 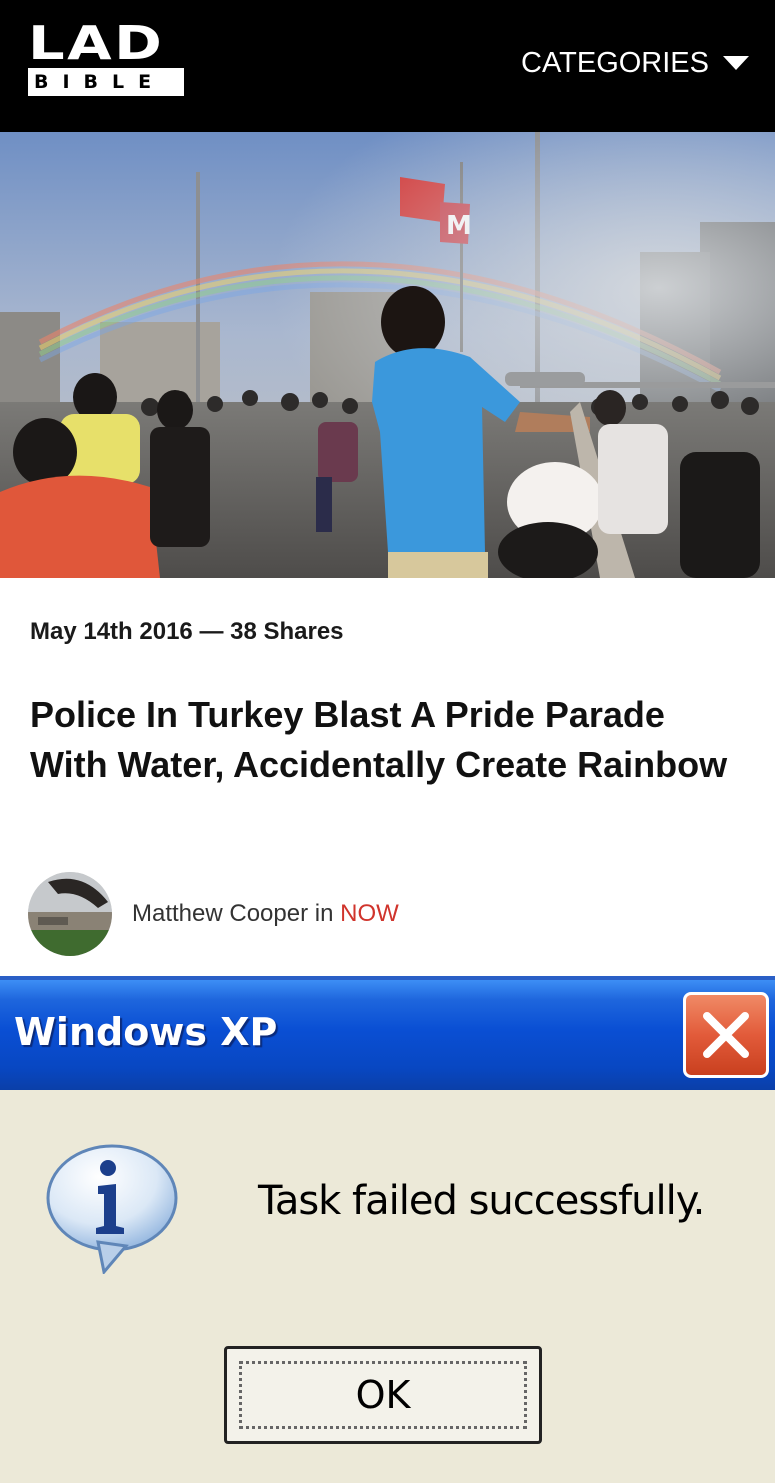 I want to click on logo-bible-text: BIBLE, so click(x=106, y=82).